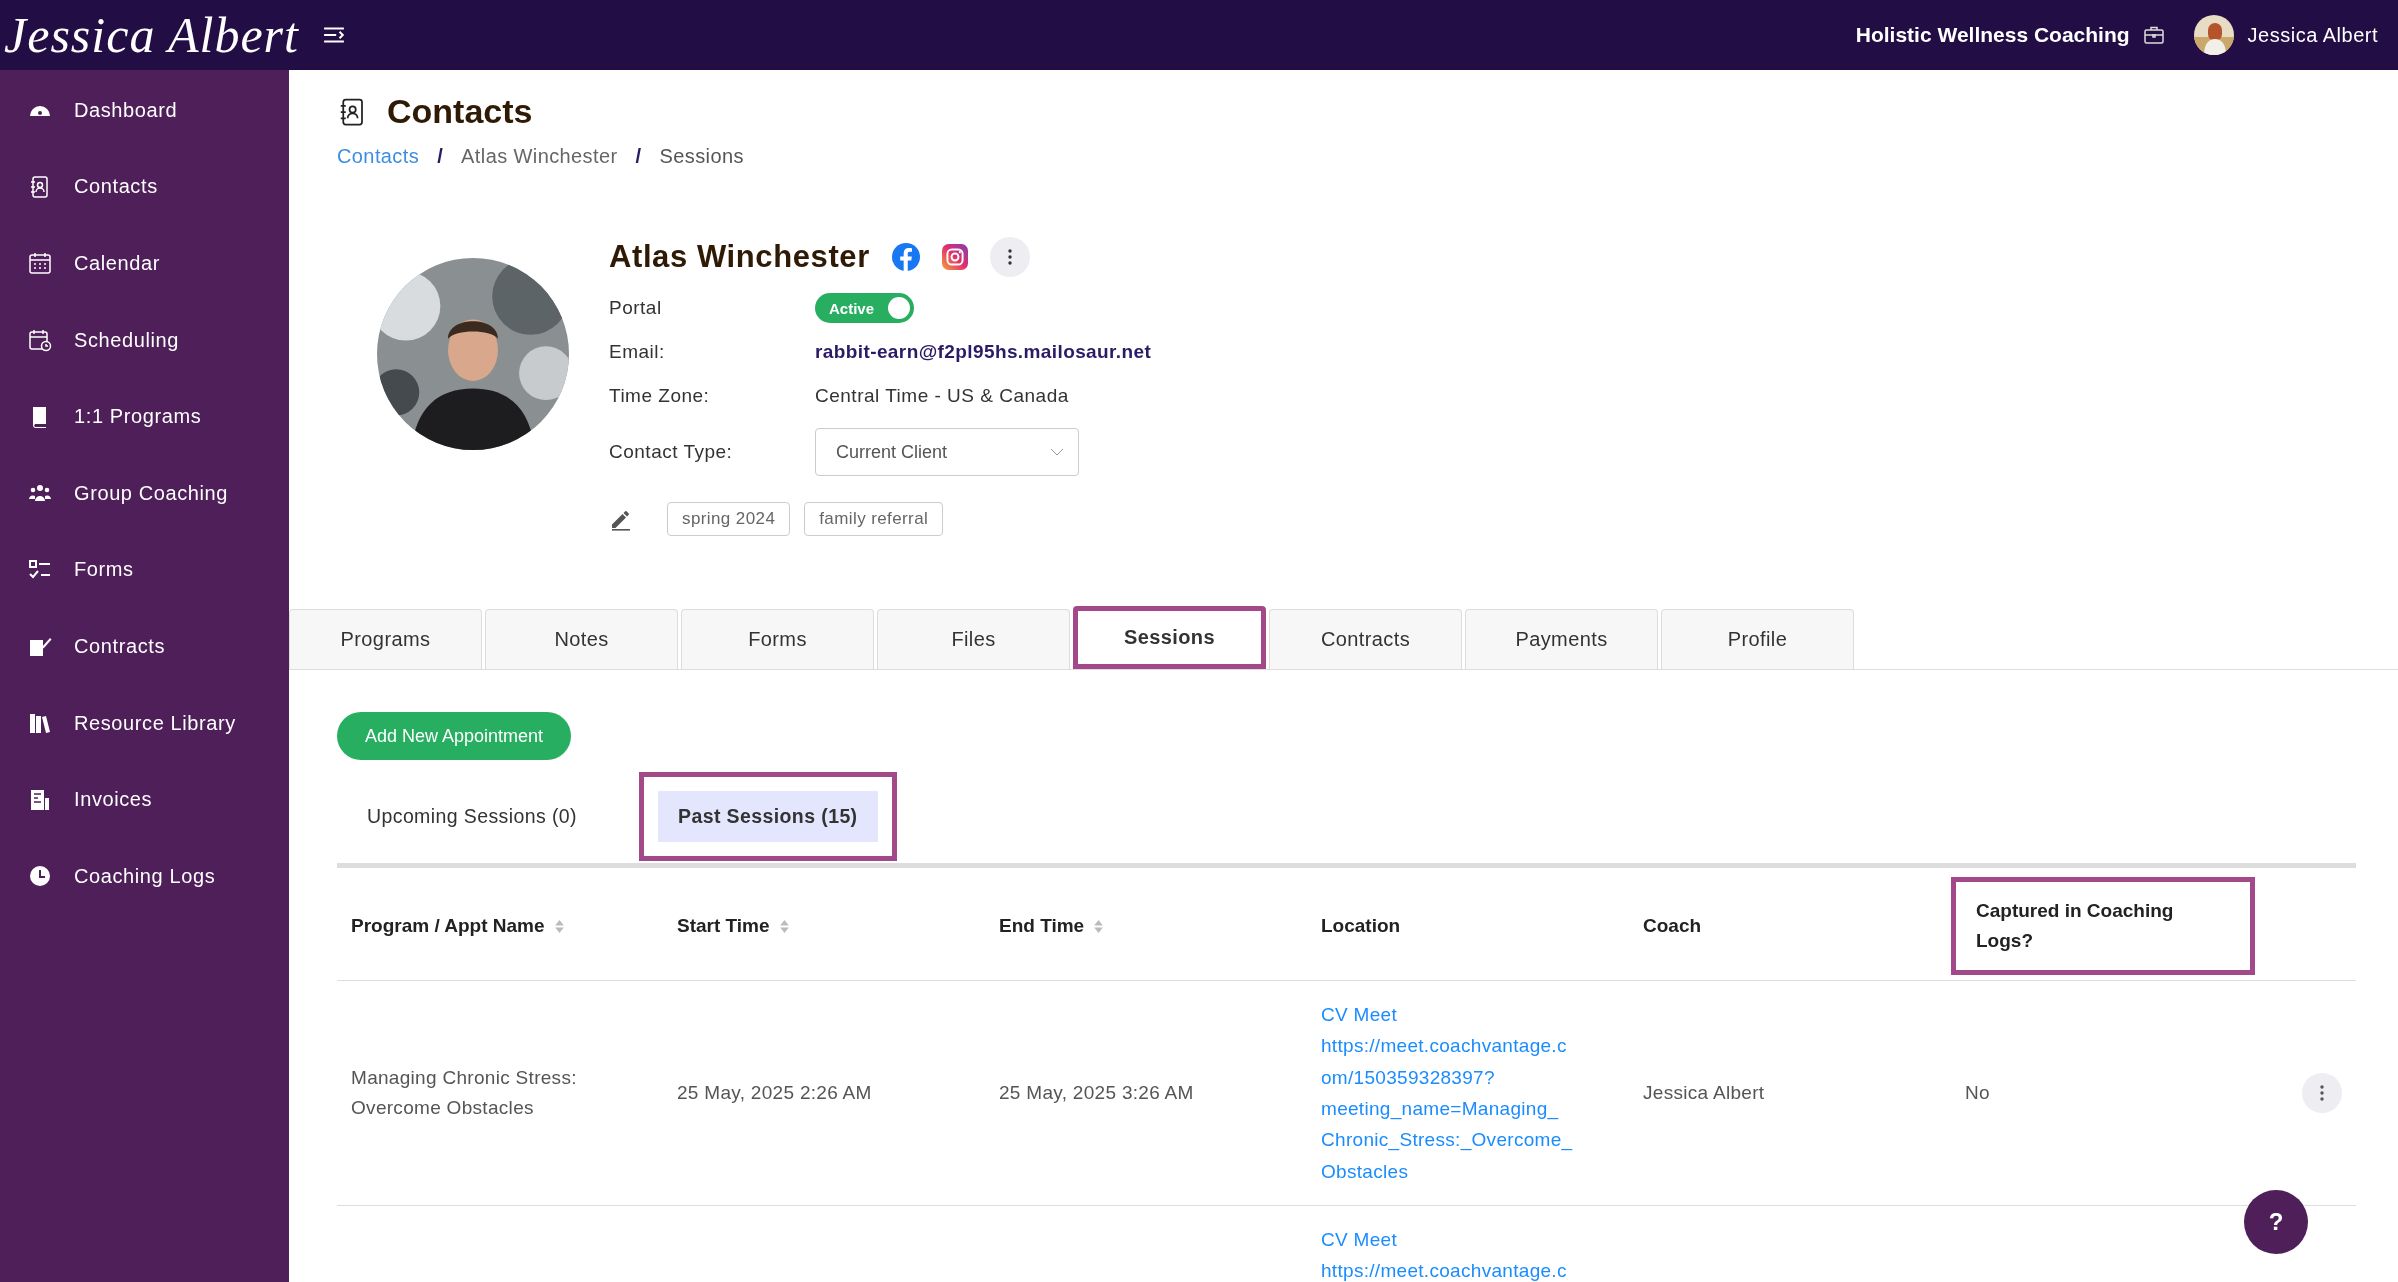 This screenshot has width=2398, height=1282. I want to click on tag: family referral, so click(874, 519).